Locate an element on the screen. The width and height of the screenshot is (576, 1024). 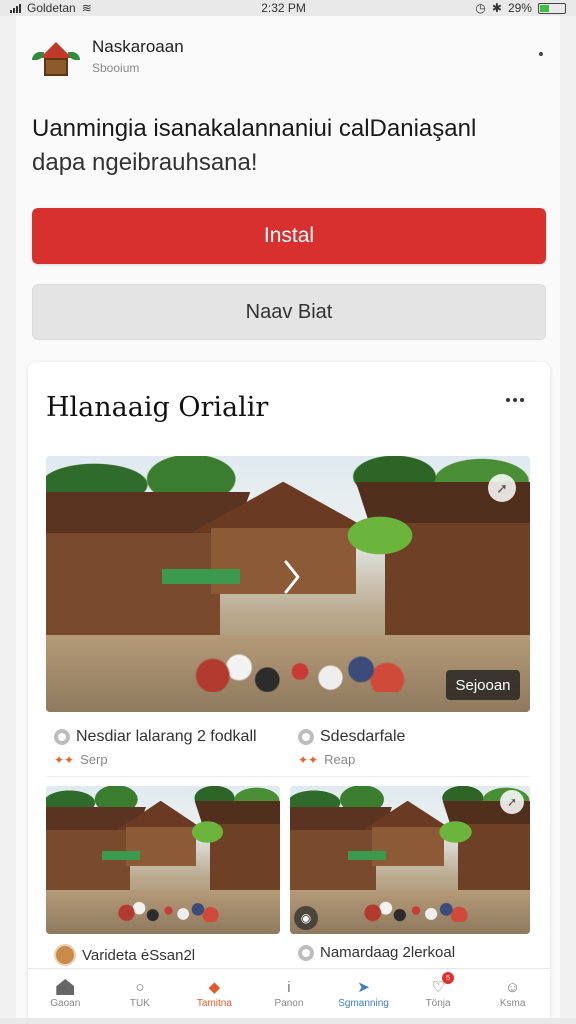
send-icon: ➤ is located at coordinates (363, 987).